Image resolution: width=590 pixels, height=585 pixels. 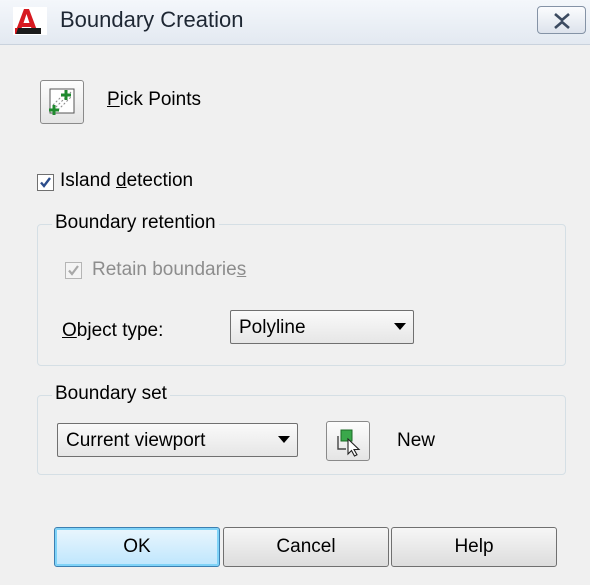 I want to click on close-icon, so click(x=562, y=21).